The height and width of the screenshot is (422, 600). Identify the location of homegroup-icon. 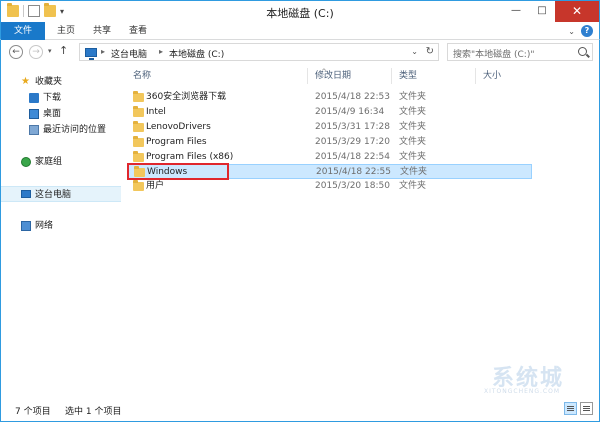
(26, 162).